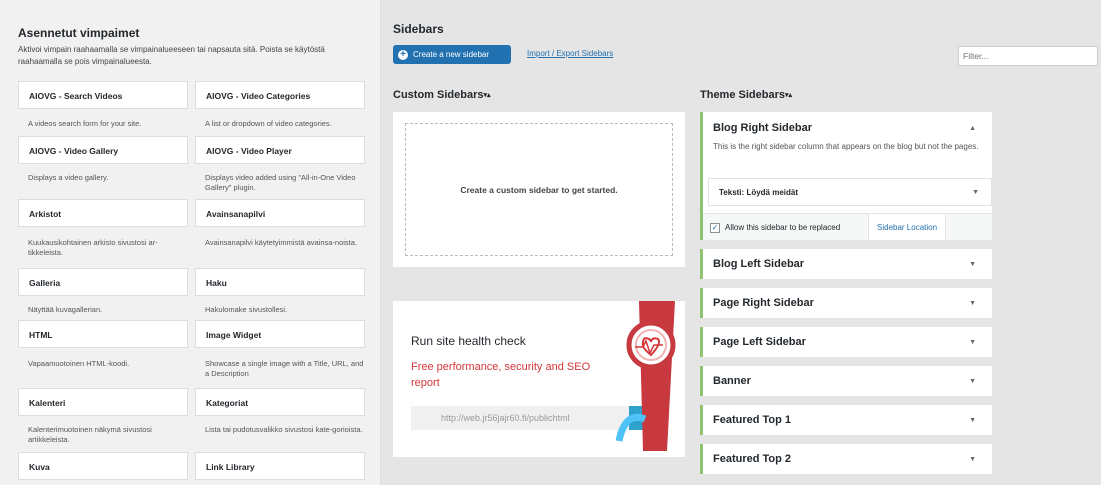  Describe the element at coordinates (846, 303) in the screenshot. I see `sidebar-page-right: Page Right Sidebar ▼` at that location.